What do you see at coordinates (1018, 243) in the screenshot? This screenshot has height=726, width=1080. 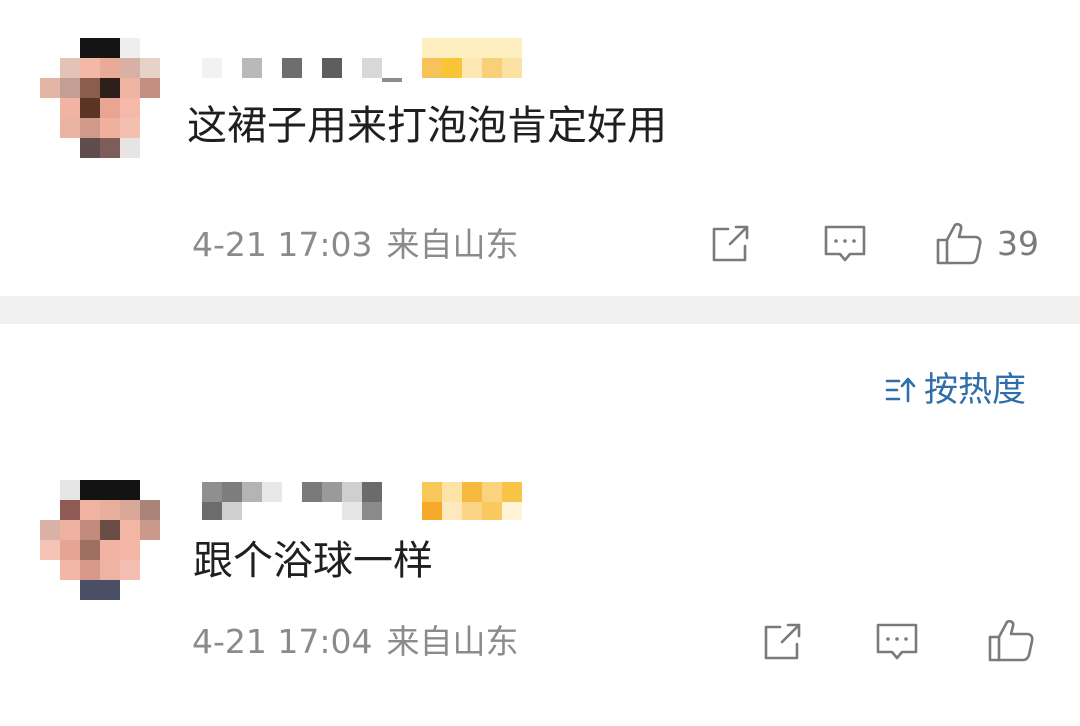 I see `like-count: 39` at bounding box center [1018, 243].